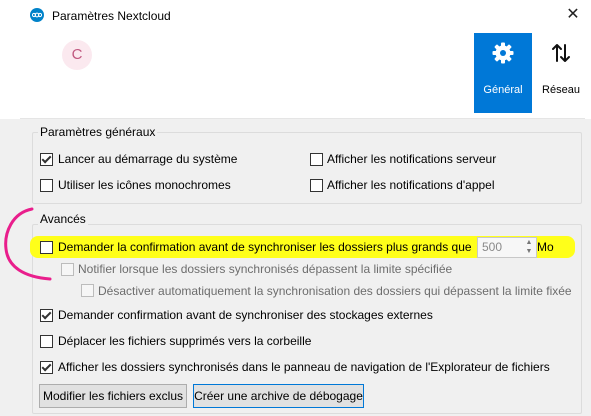 The height and width of the screenshot is (416, 591). I want to click on up-down-arrows-icon, so click(561, 53).